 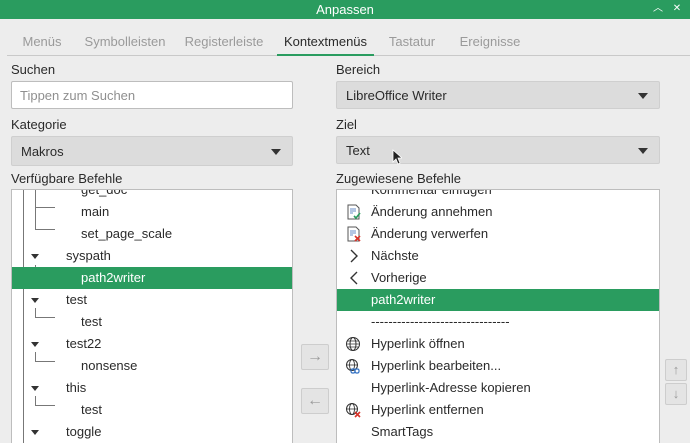 I want to click on tab-keyboard: Tastatur, so click(x=412, y=43).